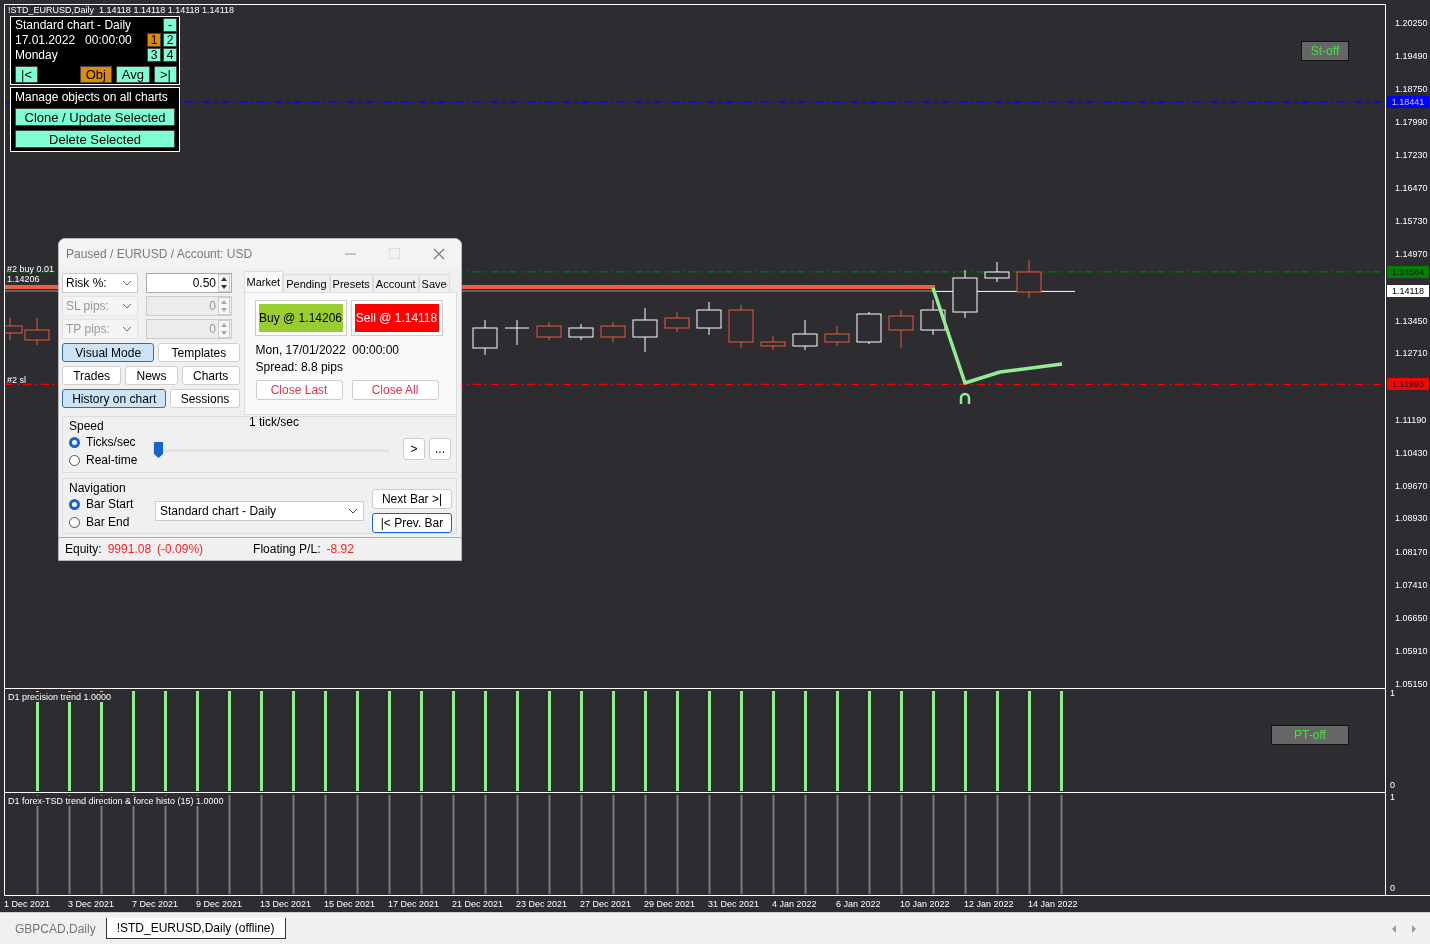 This screenshot has width=1430, height=944. Describe the element at coordinates (606, 904) in the screenshot. I see `date-label: 27 Dec 2021` at that location.